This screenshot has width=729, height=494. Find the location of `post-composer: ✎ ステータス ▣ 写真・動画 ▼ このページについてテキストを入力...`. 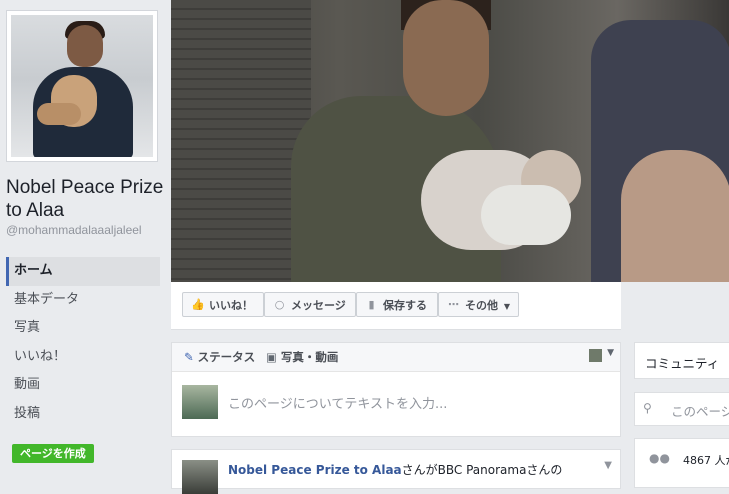

post-composer: ✎ ステータス ▣ 写真・動画 ▼ このページについてテキストを入力... is located at coordinates (396, 389).